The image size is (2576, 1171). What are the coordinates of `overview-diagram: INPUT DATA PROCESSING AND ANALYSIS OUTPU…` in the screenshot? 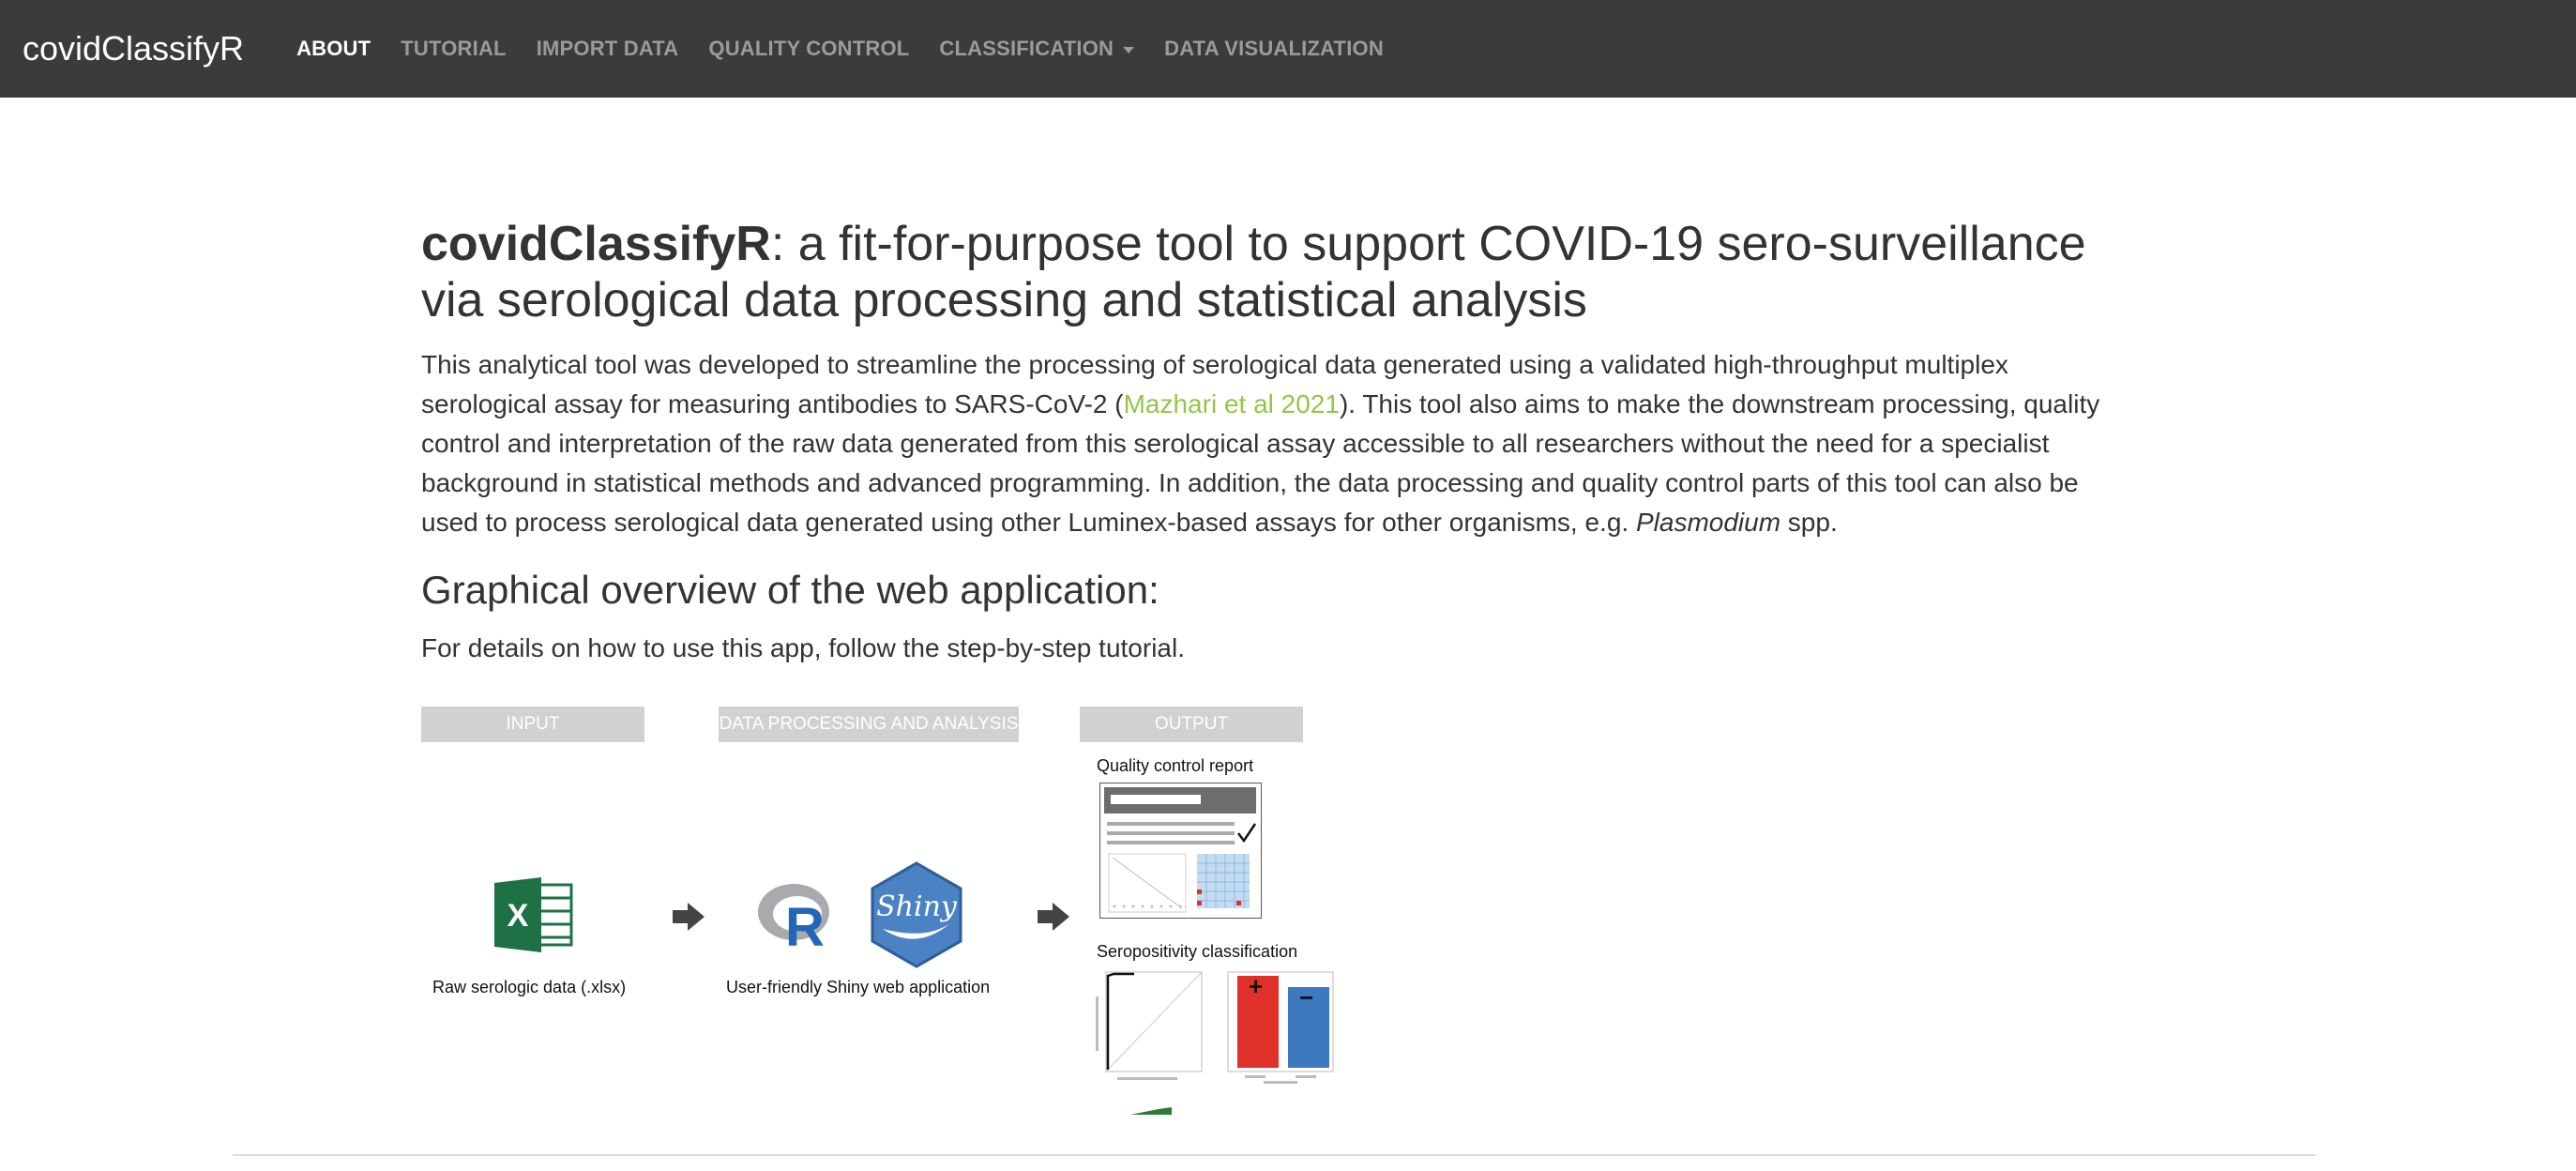 It's located at (890, 910).